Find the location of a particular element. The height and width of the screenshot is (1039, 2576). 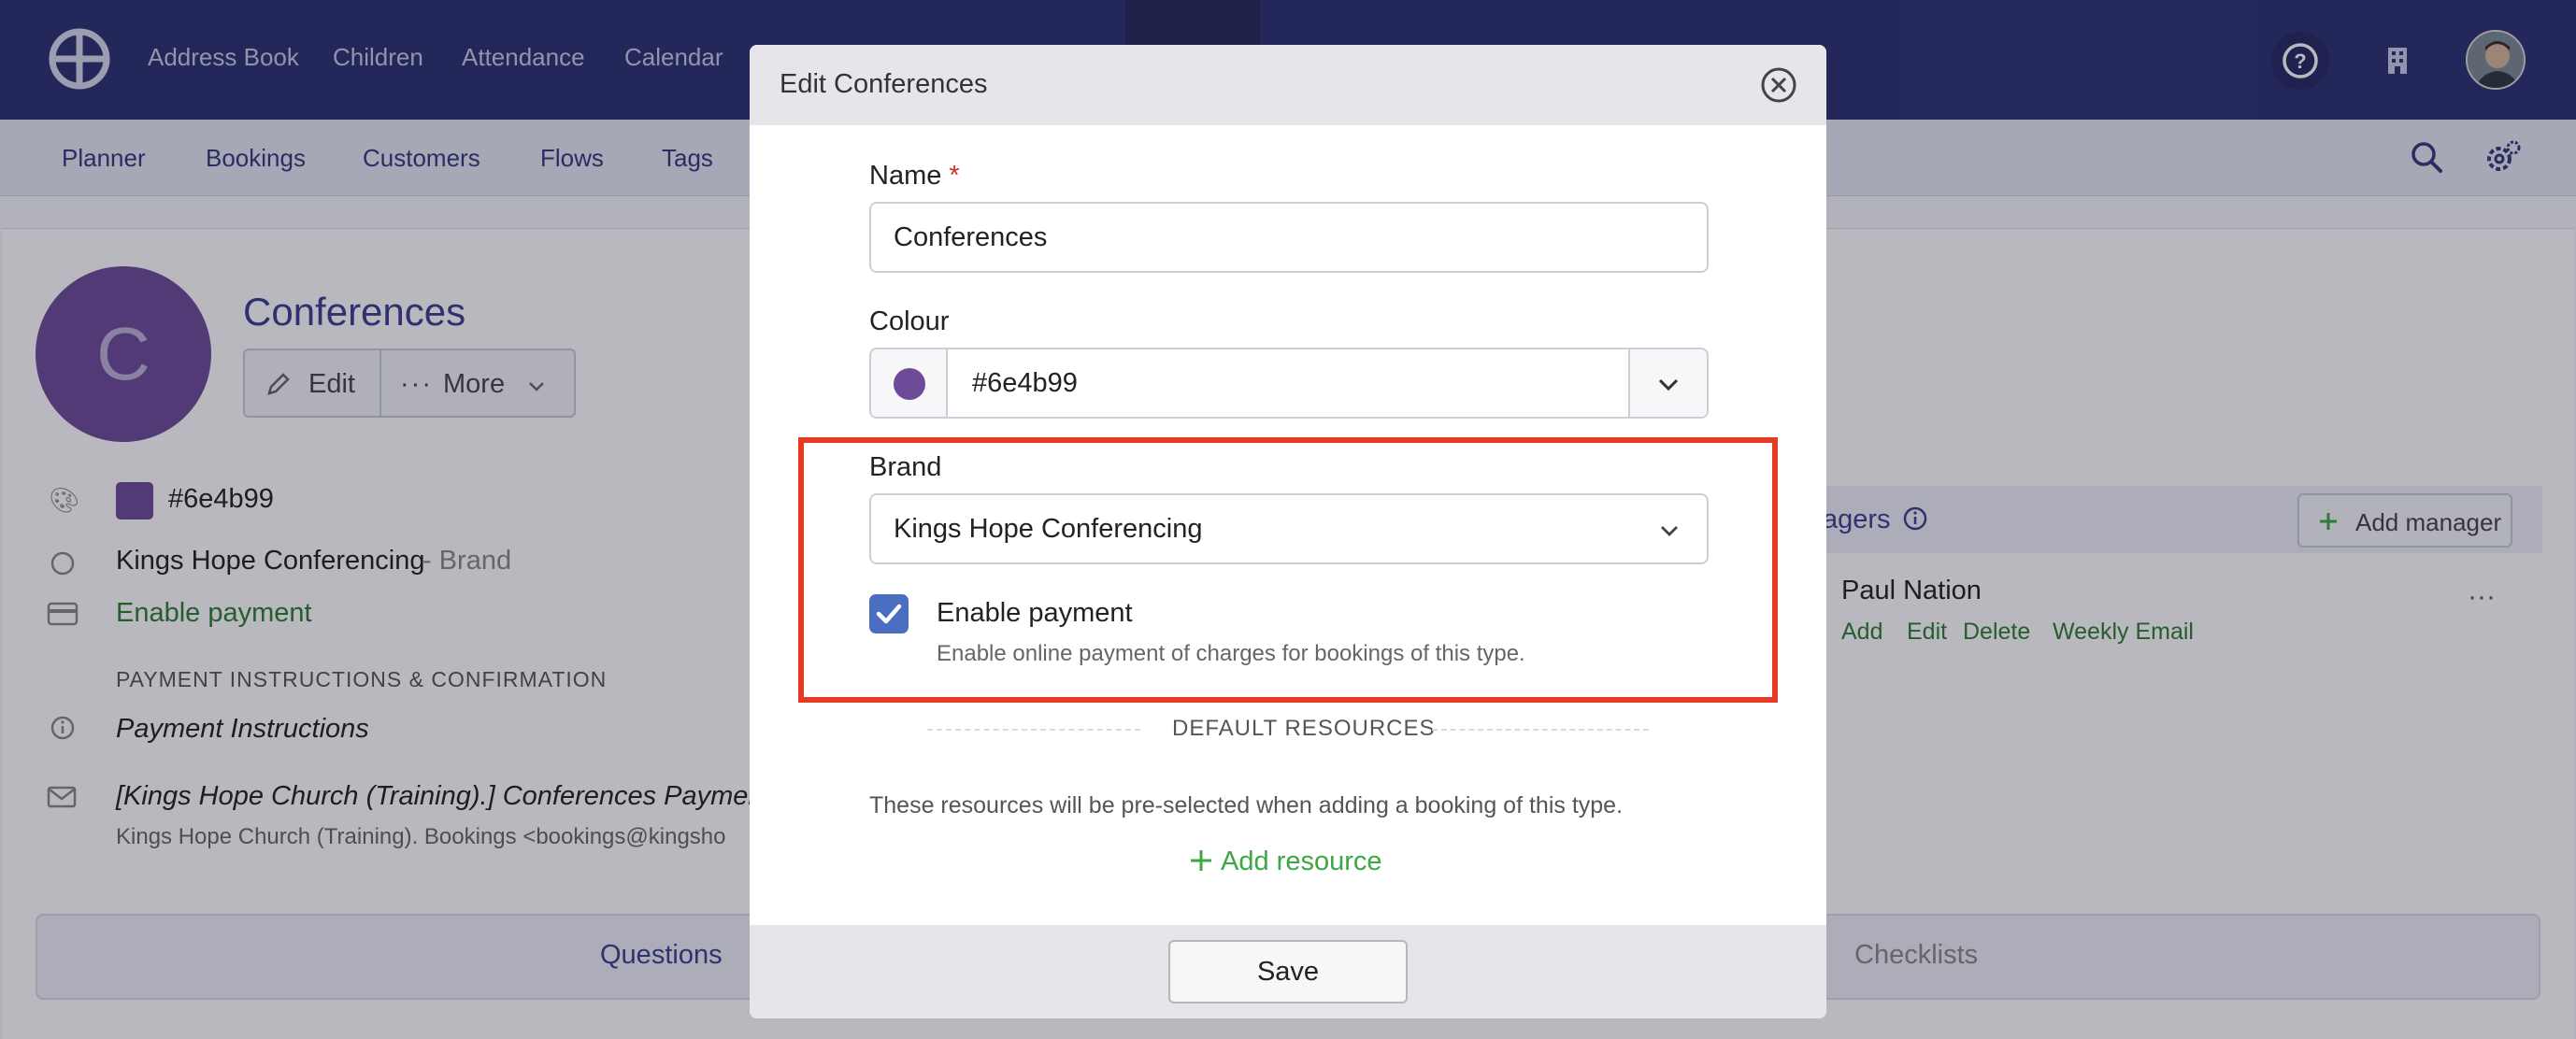

plus-icon is located at coordinates (1201, 860).